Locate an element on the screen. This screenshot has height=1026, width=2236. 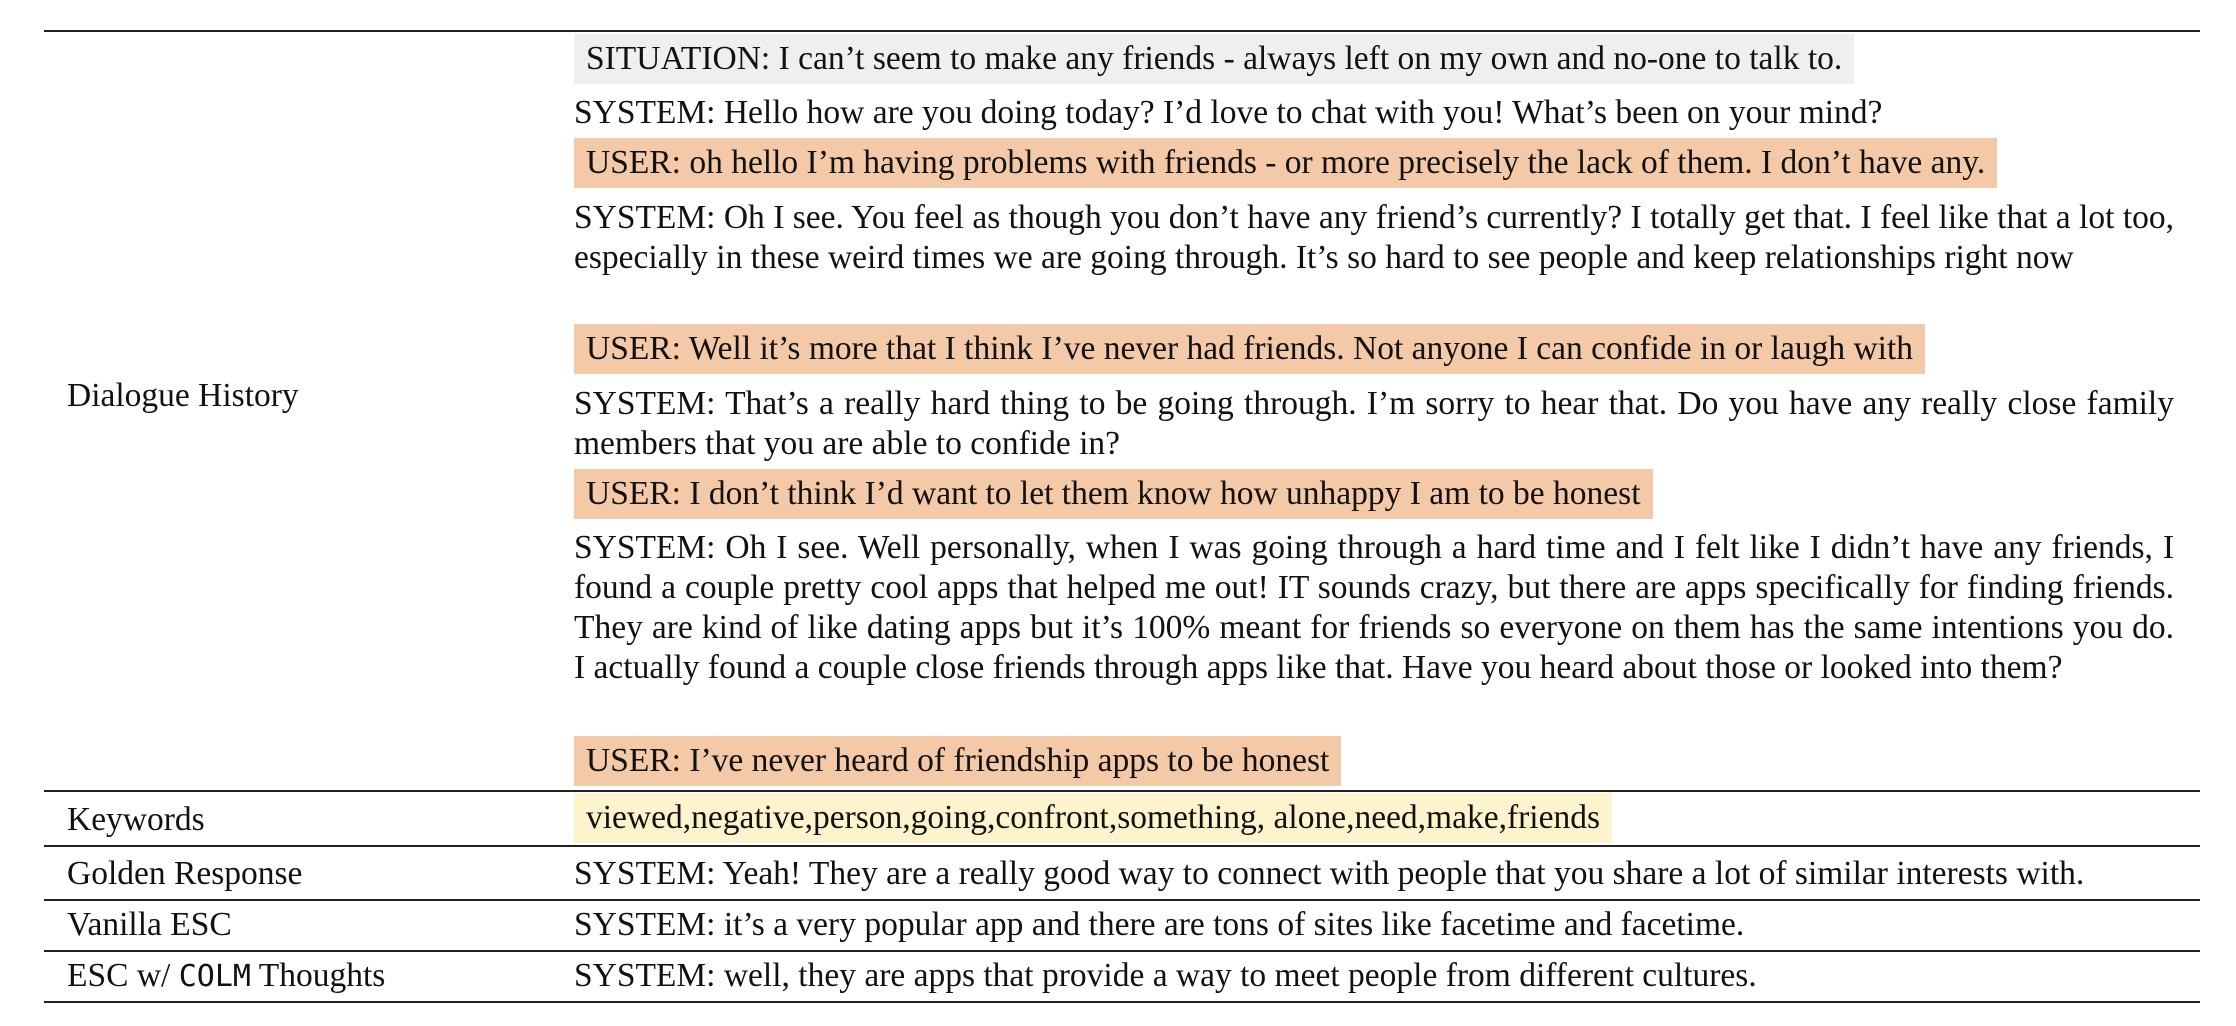
top-rule is located at coordinates (1122, 31).